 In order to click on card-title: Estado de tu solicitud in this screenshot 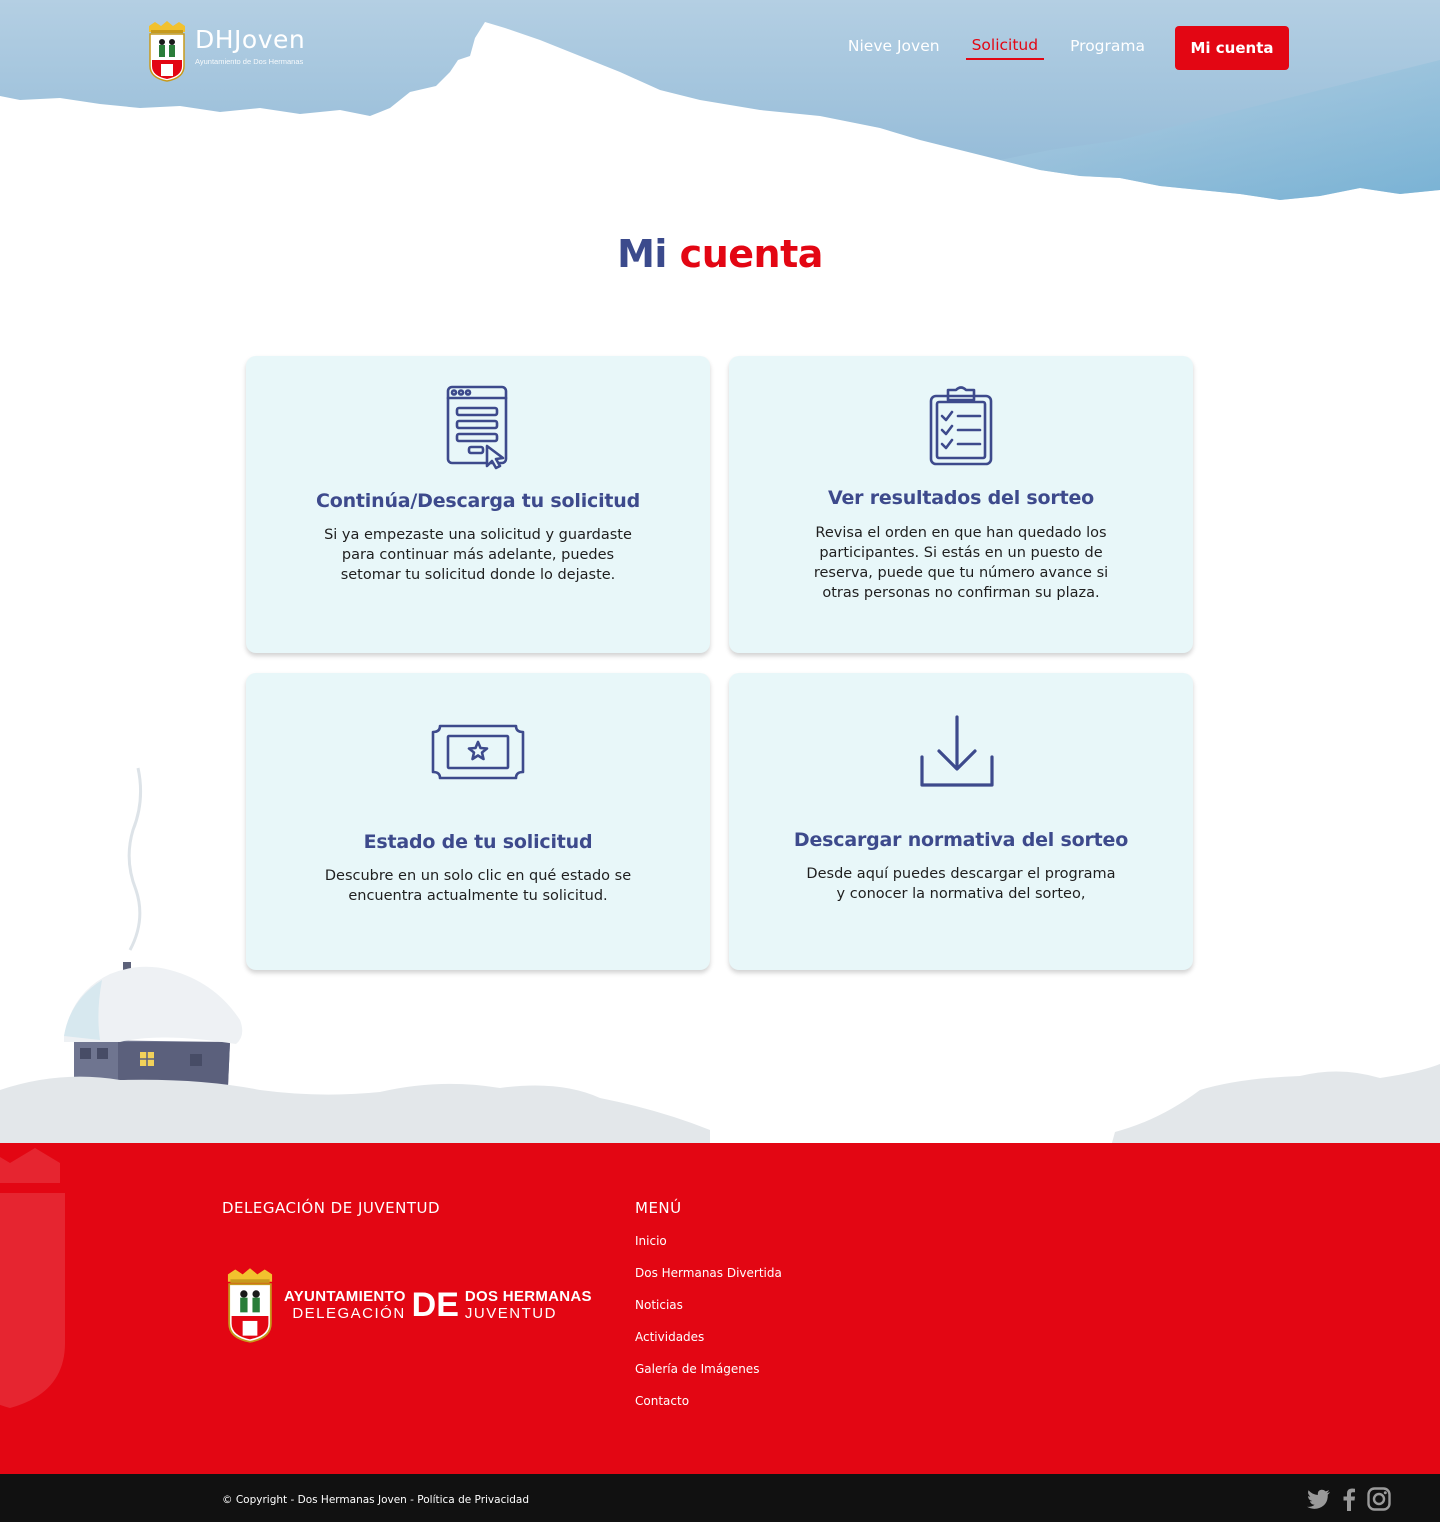, I will do `click(478, 842)`.